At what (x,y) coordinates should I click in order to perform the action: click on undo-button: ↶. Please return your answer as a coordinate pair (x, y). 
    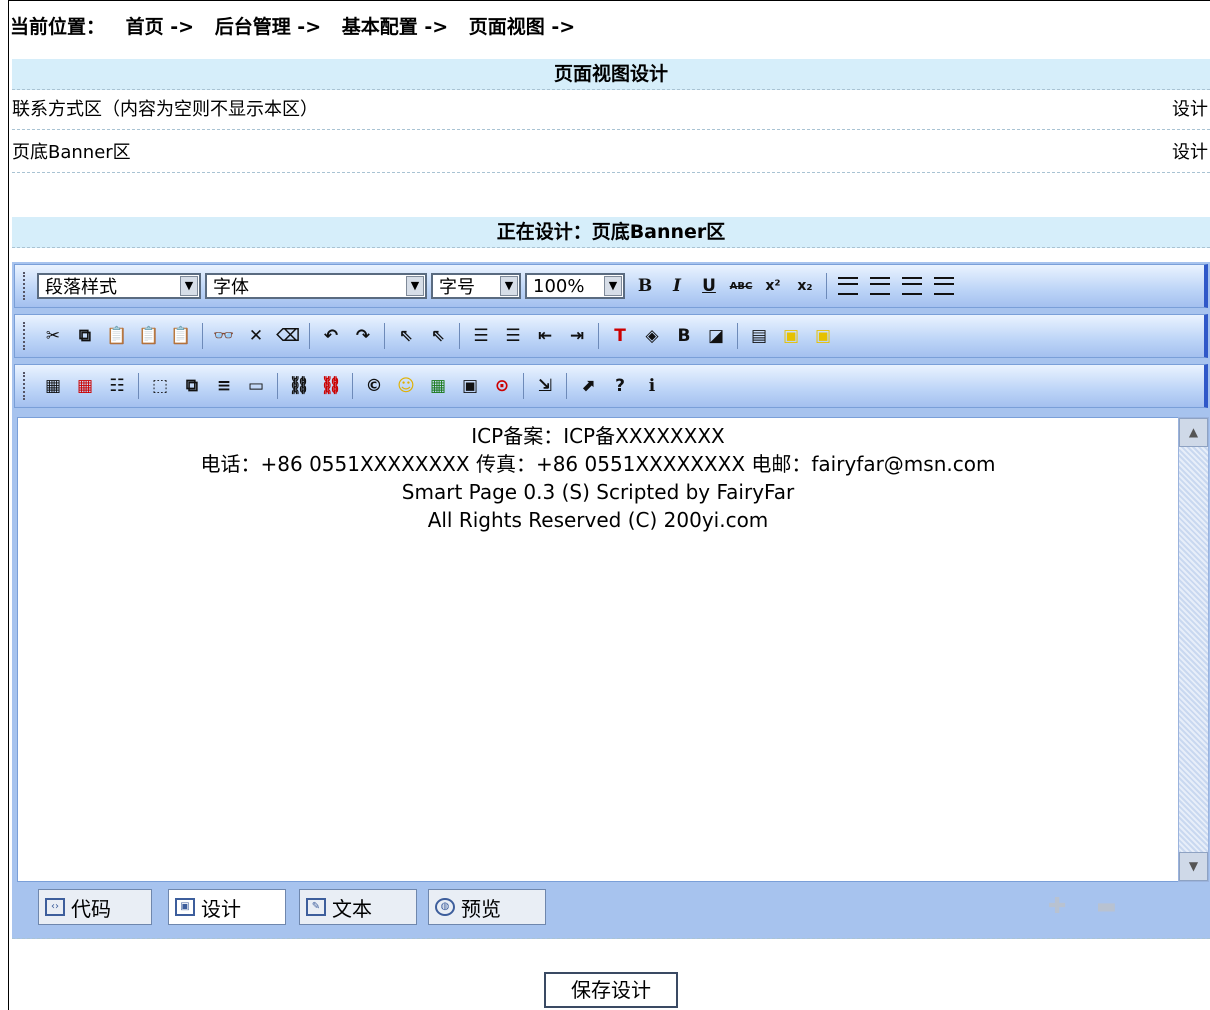
    Looking at the image, I should click on (331, 336).